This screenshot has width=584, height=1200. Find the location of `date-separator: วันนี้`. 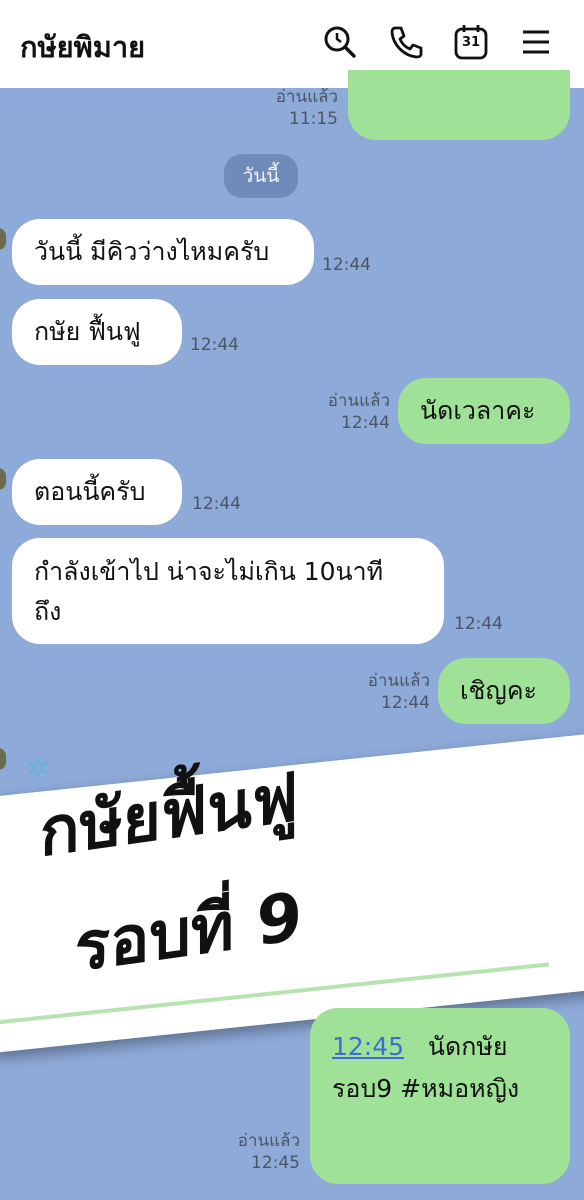

date-separator: วันนี้ is located at coordinates (261, 176).